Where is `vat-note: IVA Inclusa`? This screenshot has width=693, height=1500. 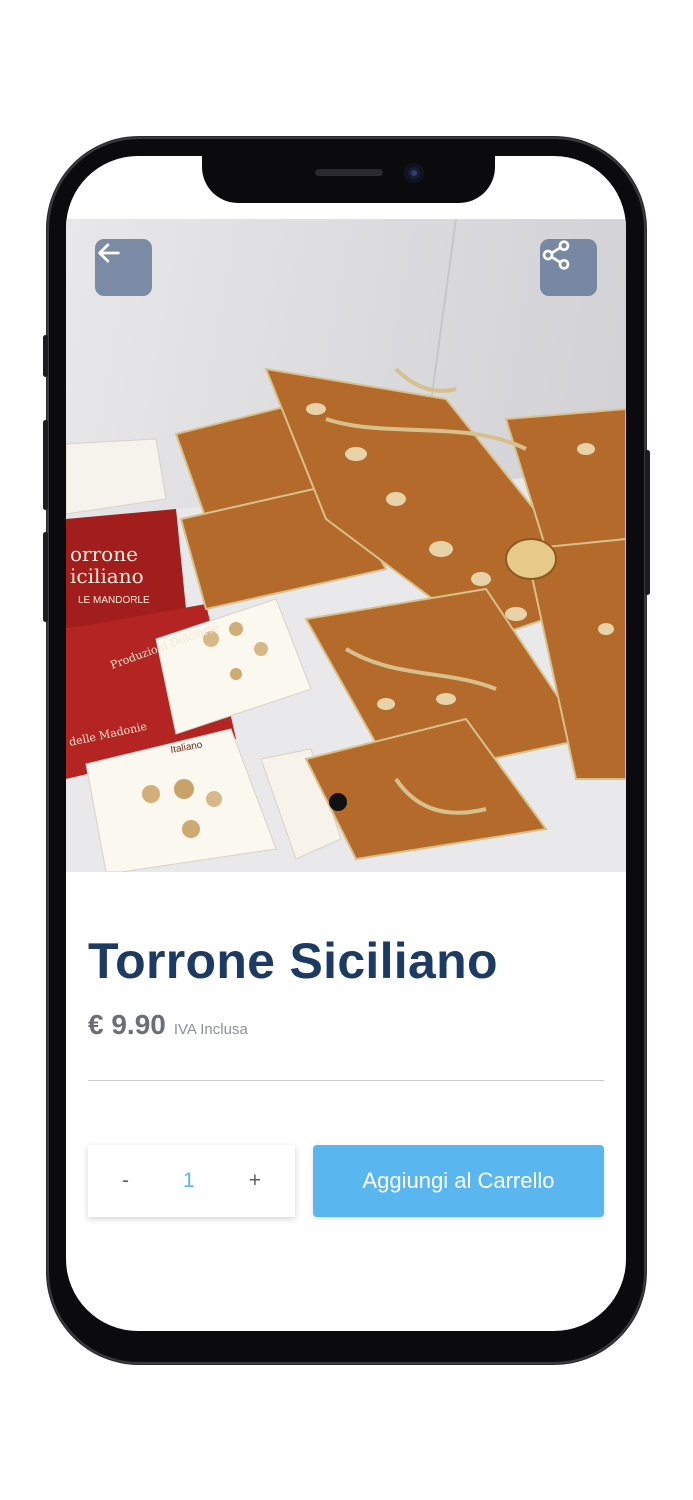
vat-note: IVA Inclusa is located at coordinates (210, 1029).